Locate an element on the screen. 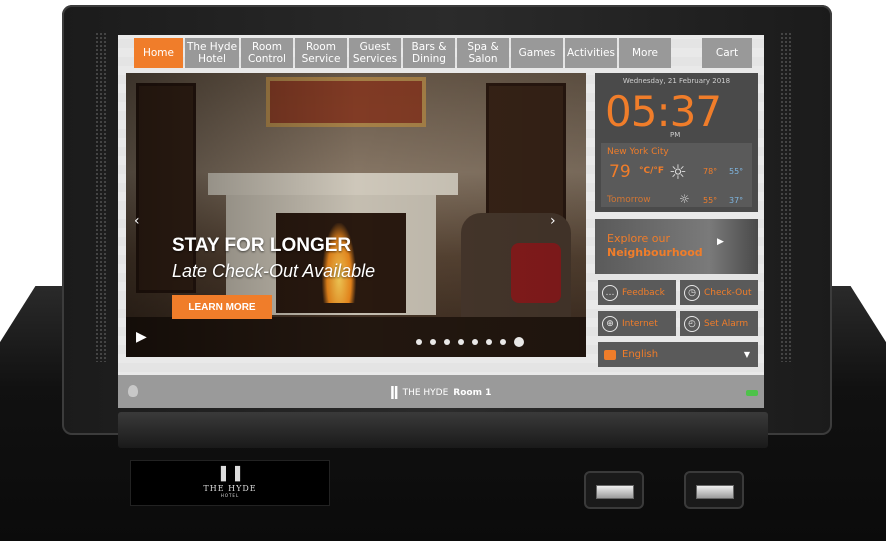 This screenshot has width=886, height=541. status-brand-name: THE HYDE is located at coordinates (425, 392).